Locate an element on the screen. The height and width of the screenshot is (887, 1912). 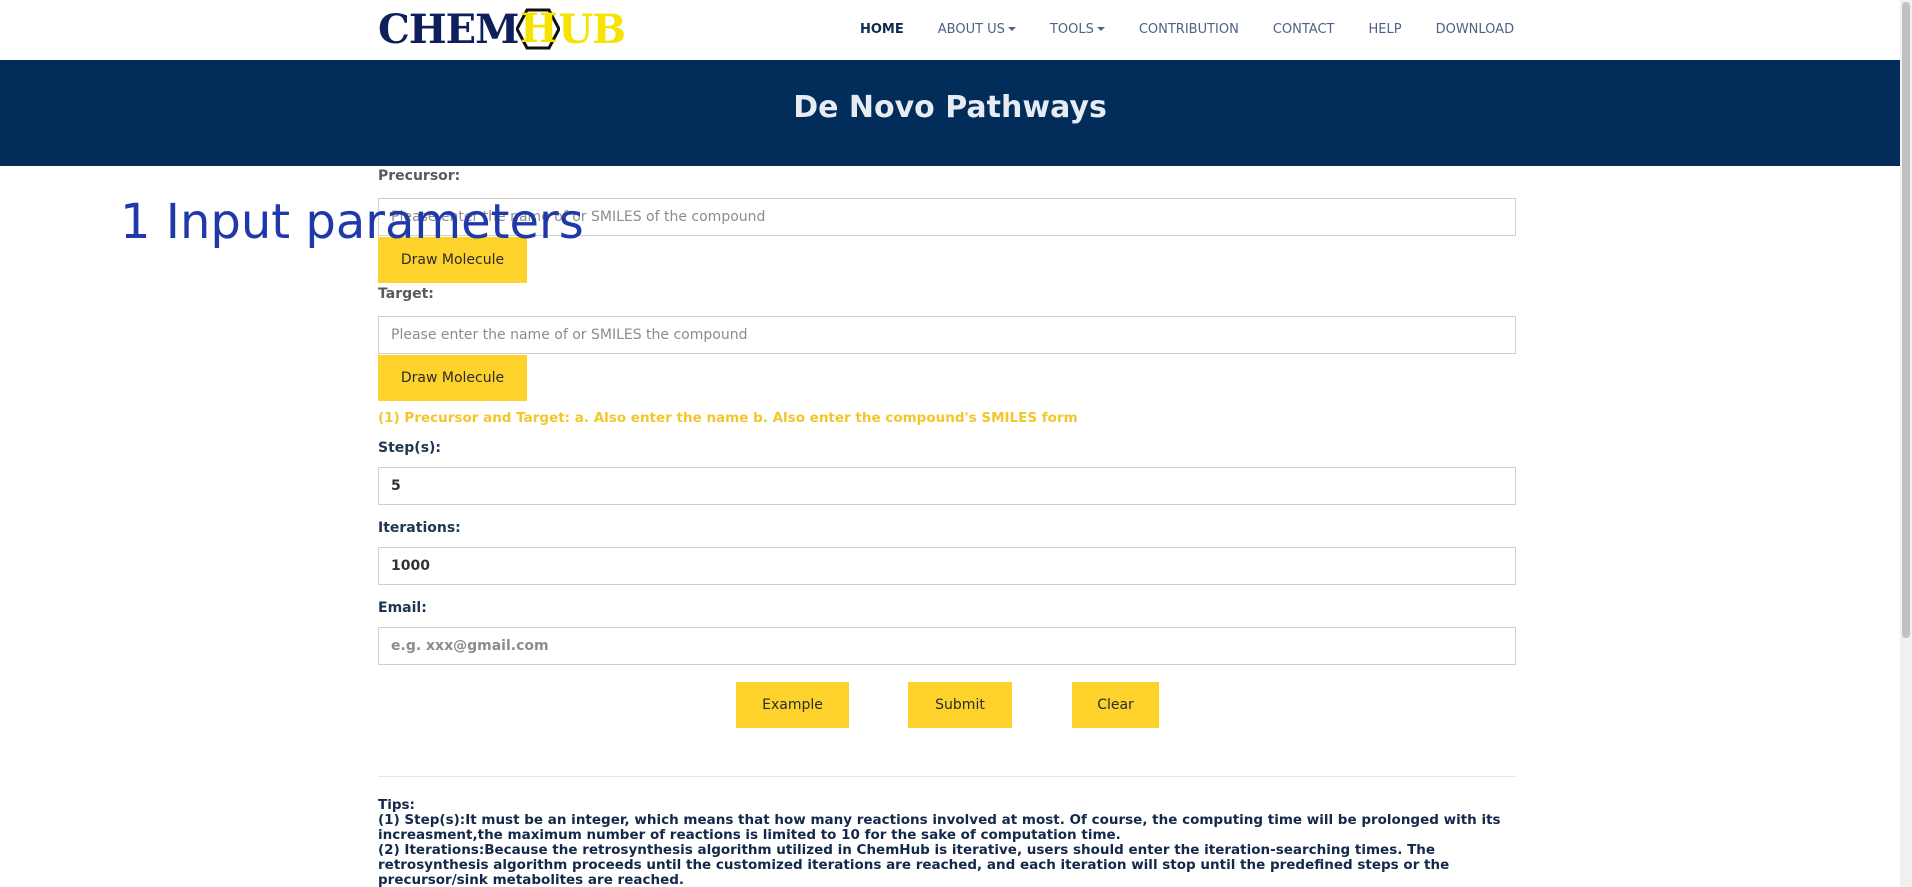
logo-hex-letter: H is located at coordinates (539, 28).